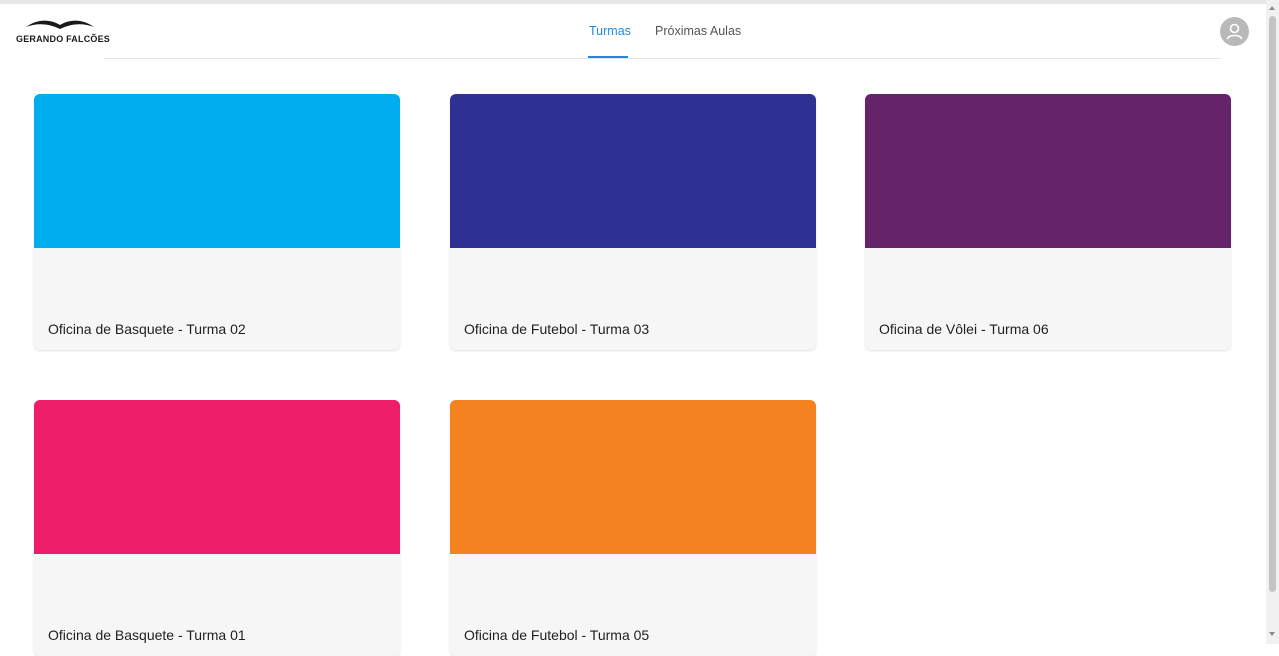  I want to click on class-card: Oficina de Futebol - Turma 03, so click(633, 222).